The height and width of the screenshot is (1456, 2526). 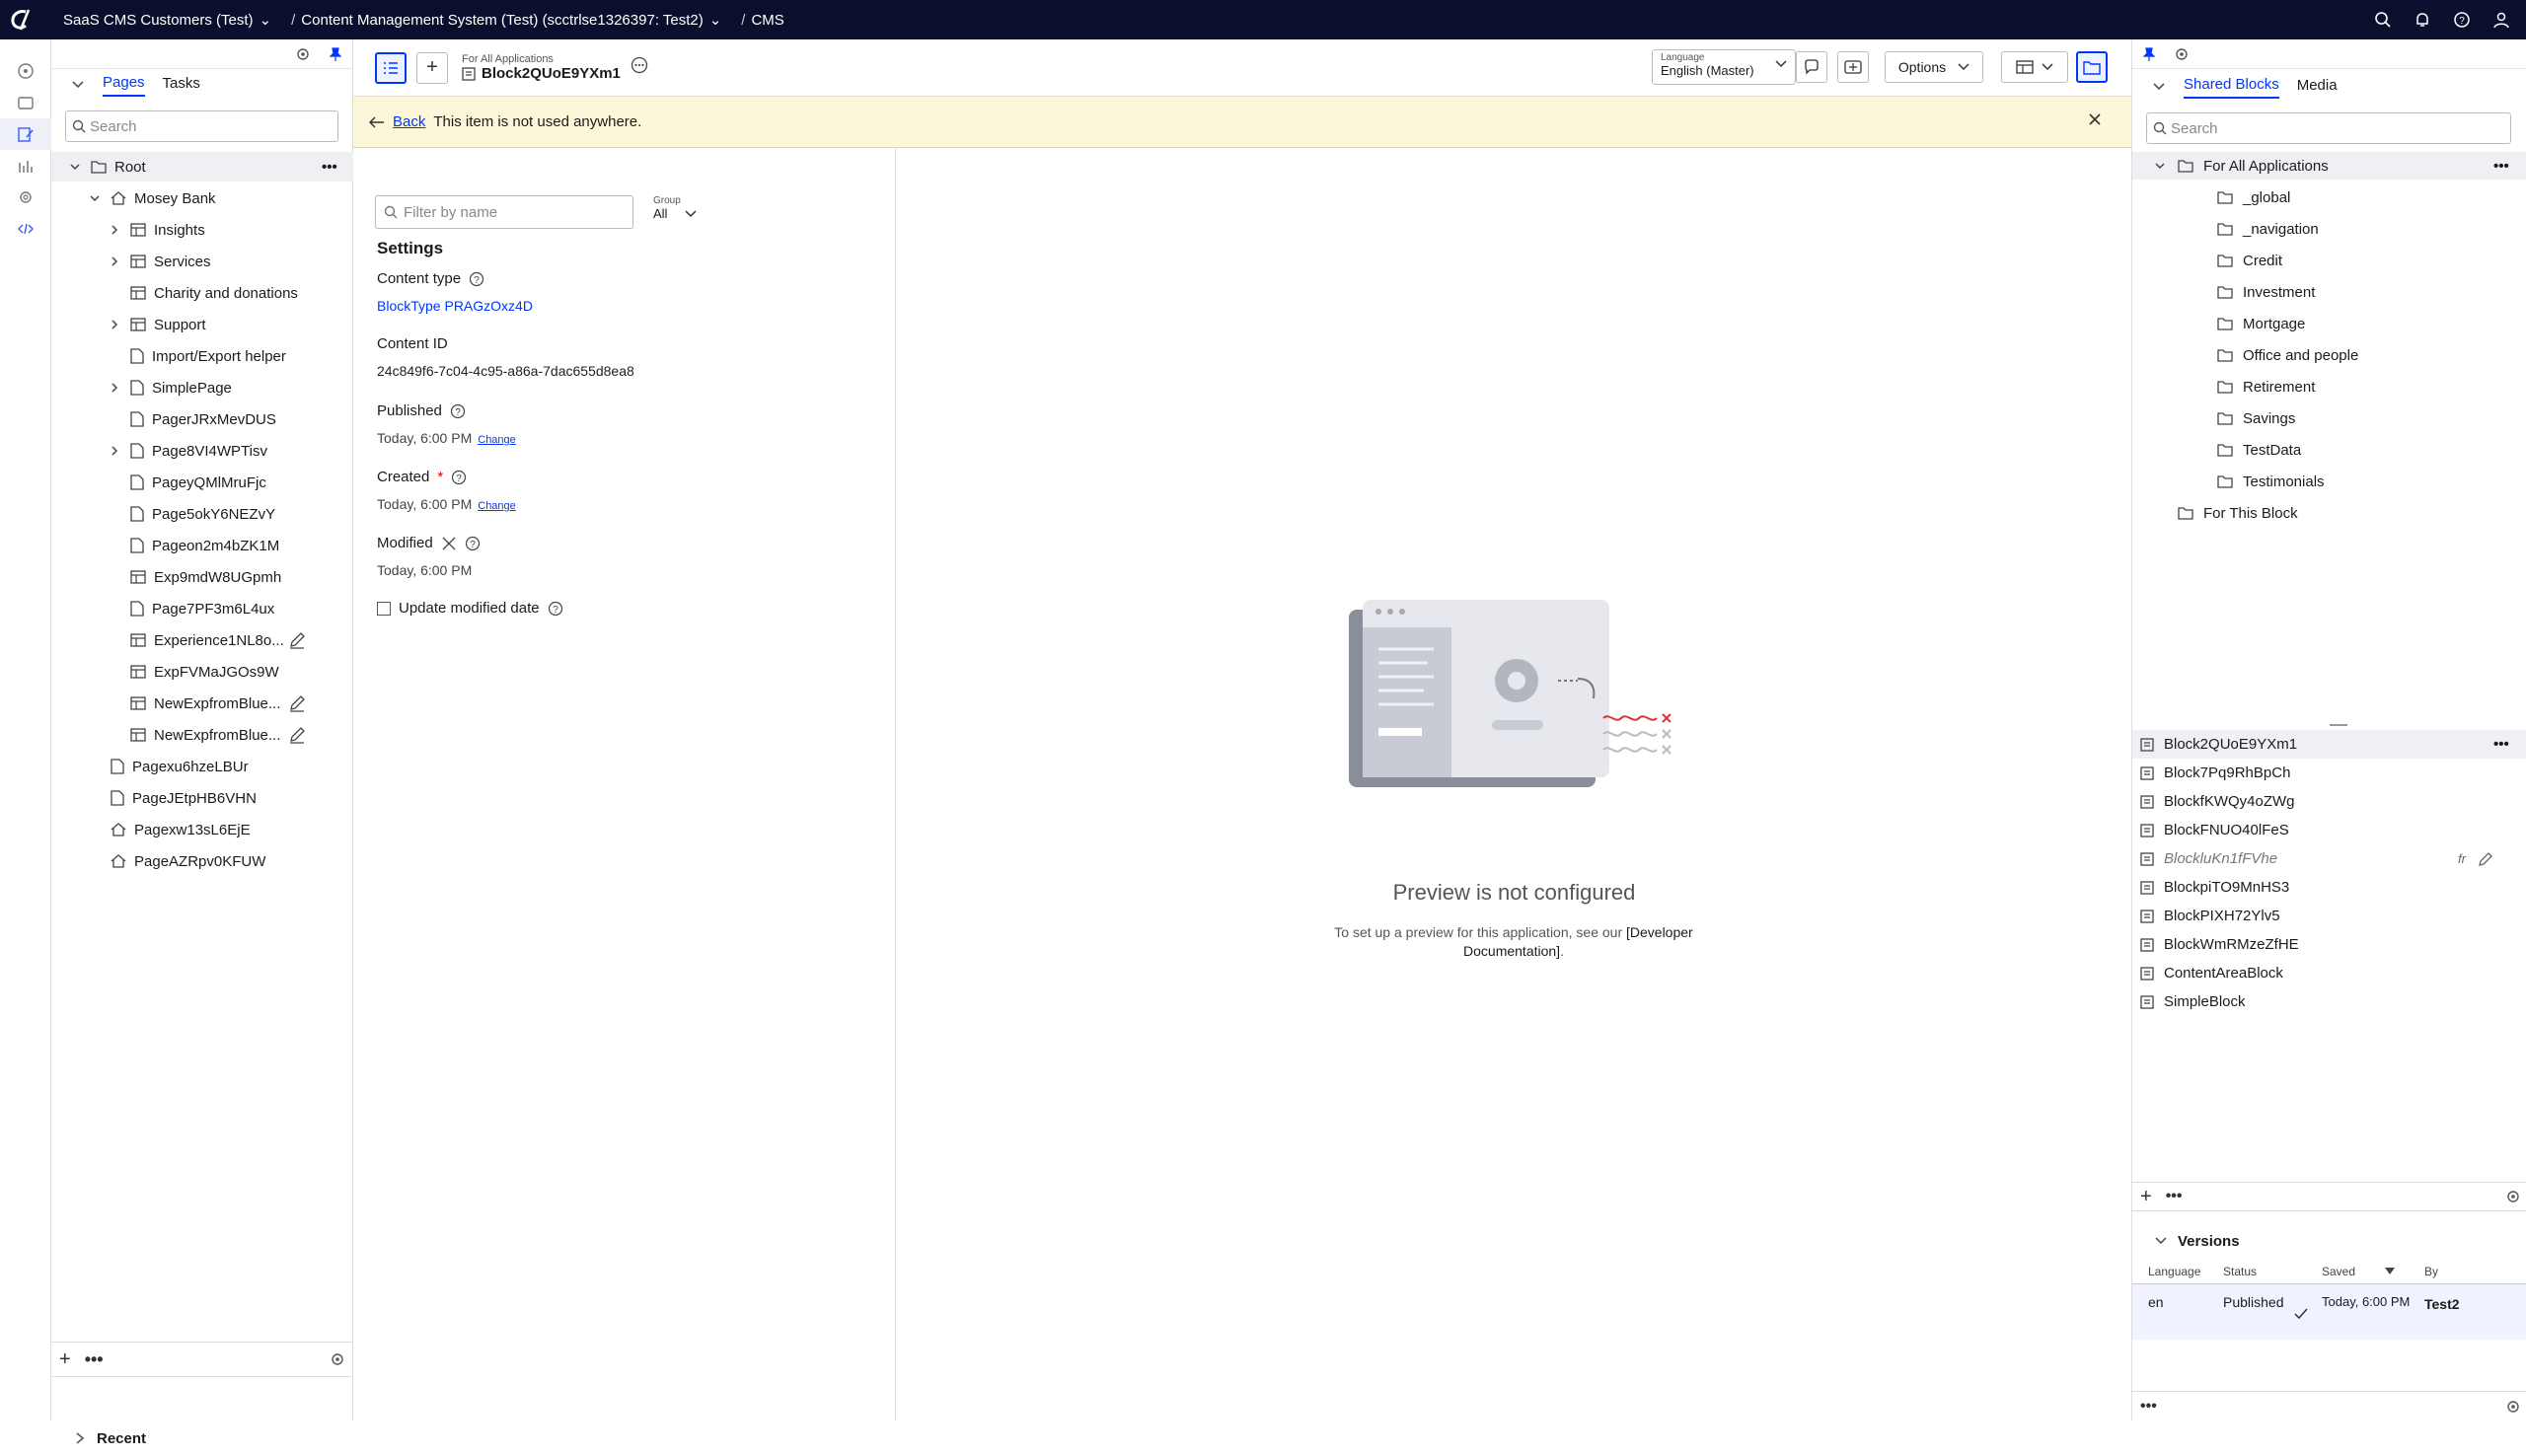 What do you see at coordinates (202, 230) in the screenshot?
I see `tree-item: Insights` at bounding box center [202, 230].